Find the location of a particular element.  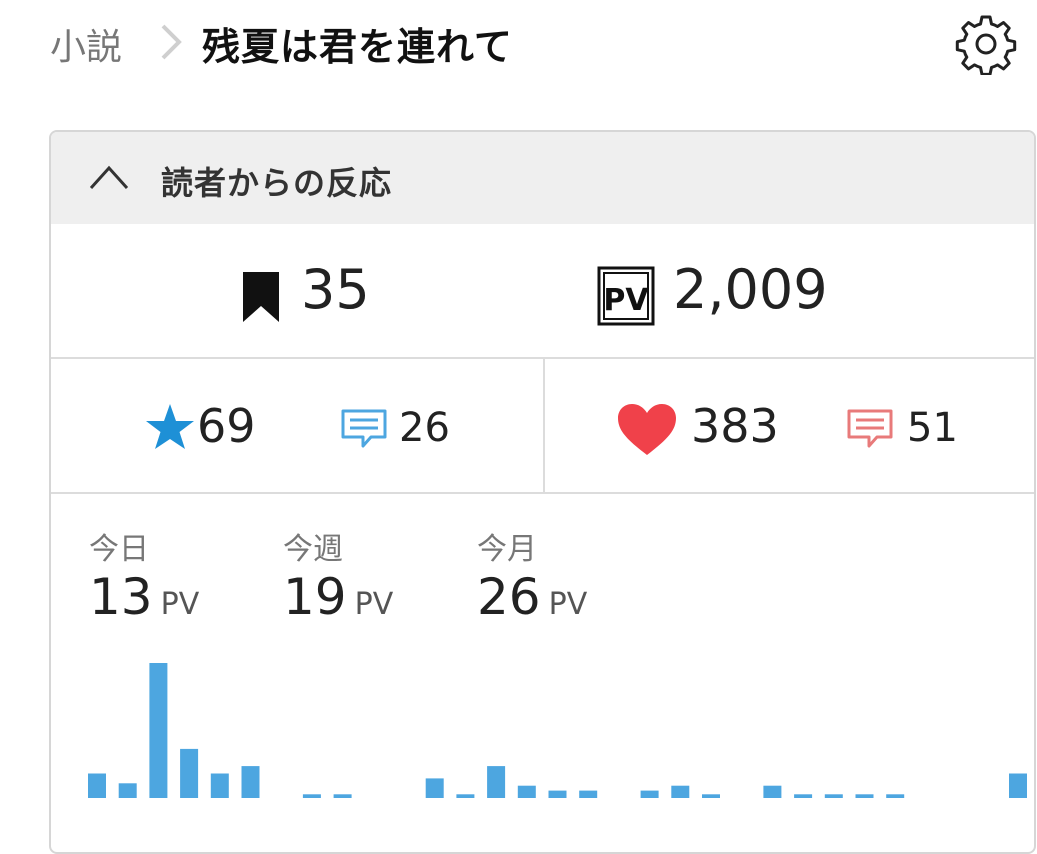

heart-icon is located at coordinates (647, 429).